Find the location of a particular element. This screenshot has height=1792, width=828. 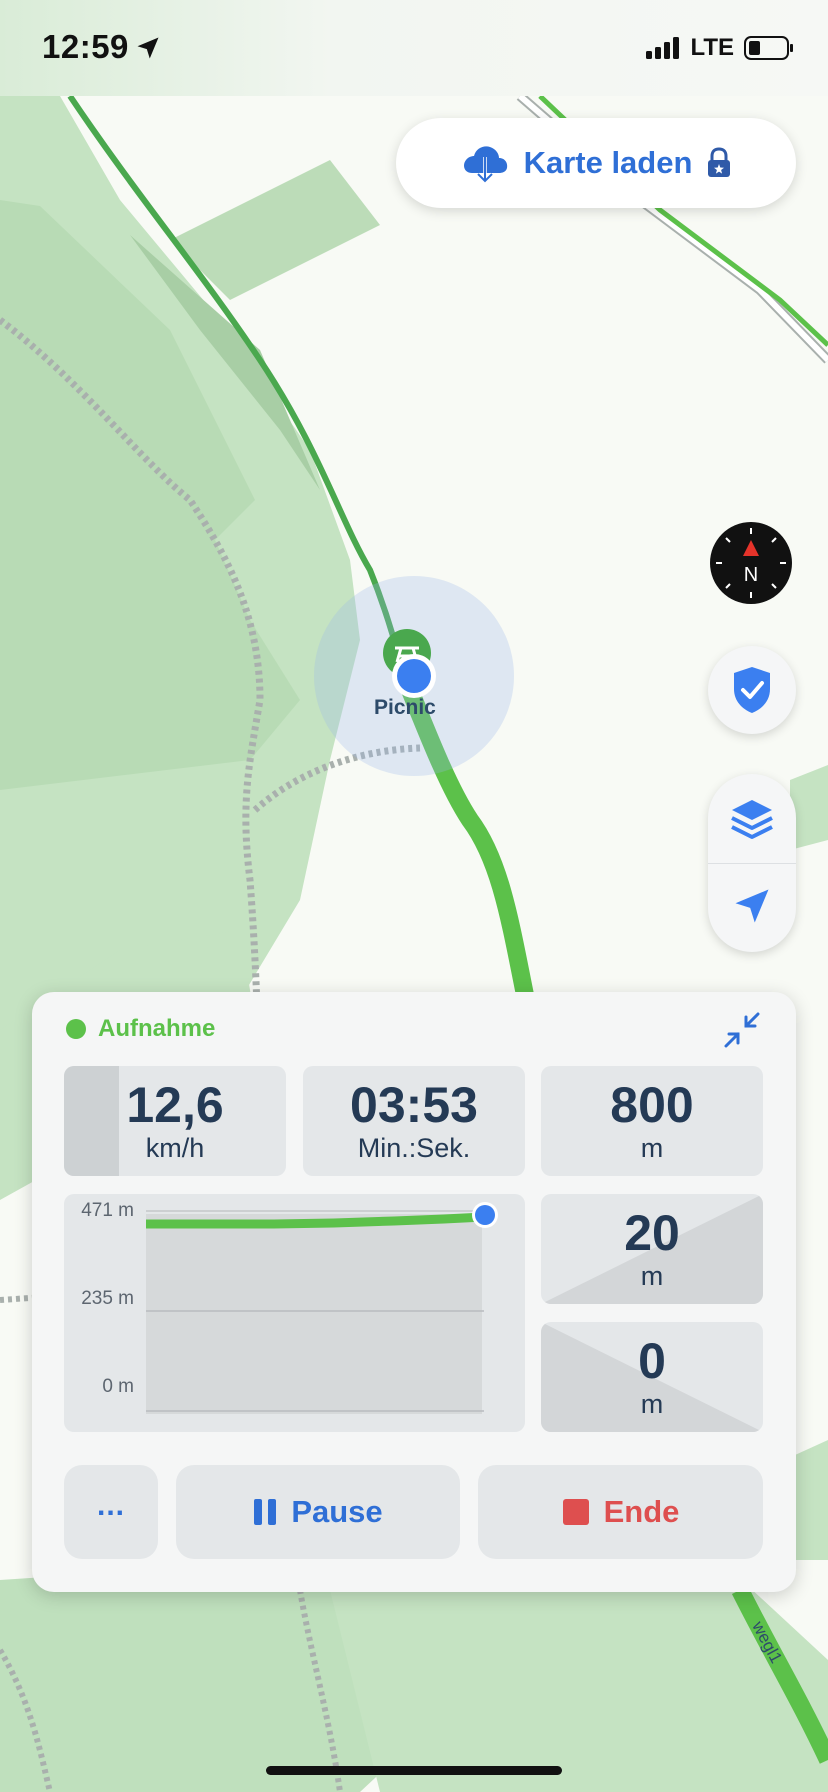

compass-button: N is located at coordinates (751, 563).